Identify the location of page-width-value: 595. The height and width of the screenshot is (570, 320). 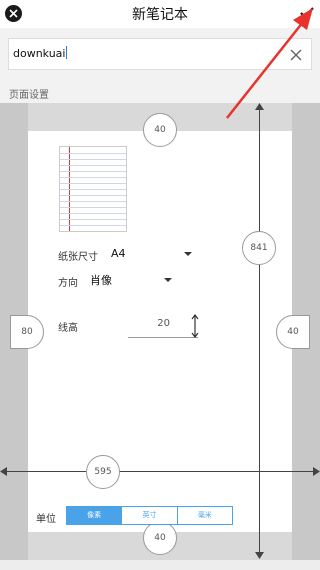
(103, 472).